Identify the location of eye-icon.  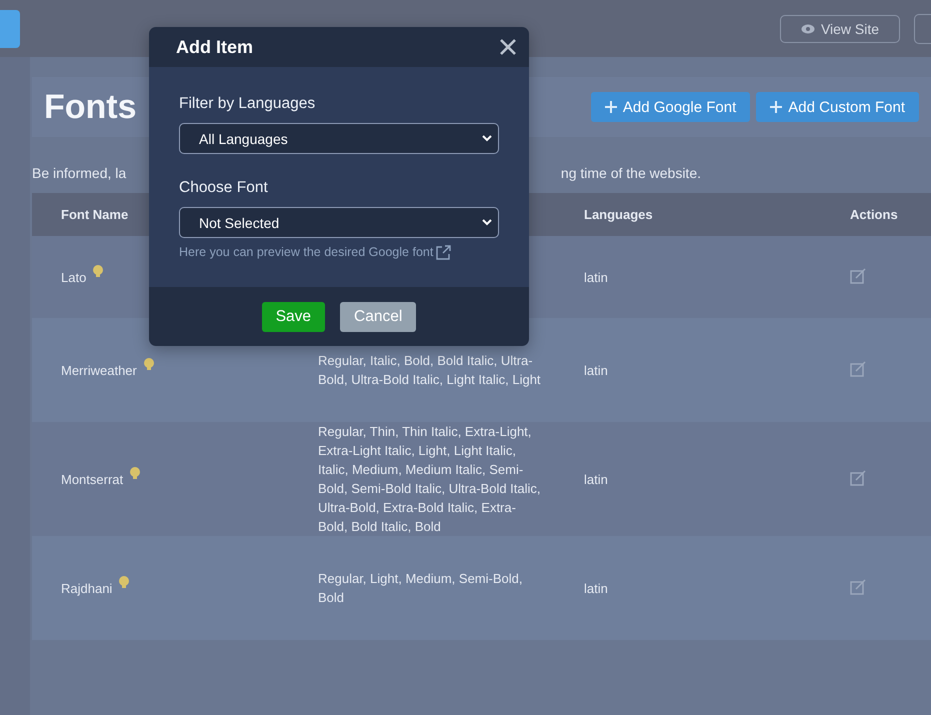
(807, 29).